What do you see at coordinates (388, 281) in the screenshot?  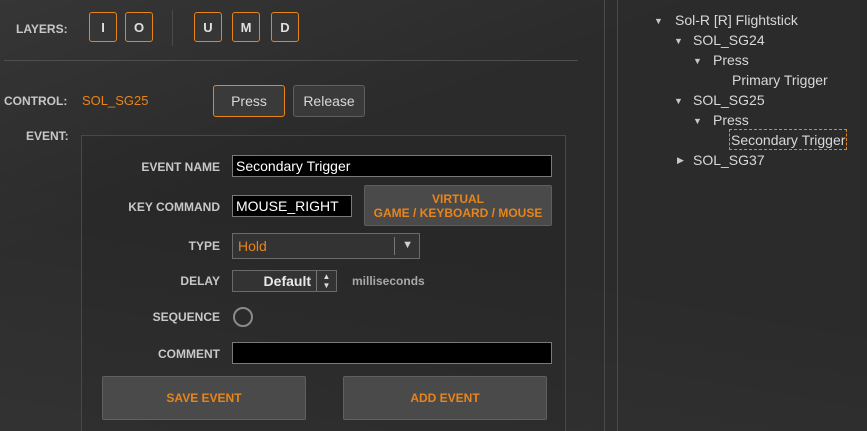 I see `delay-unit: milliseconds` at bounding box center [388, 281].